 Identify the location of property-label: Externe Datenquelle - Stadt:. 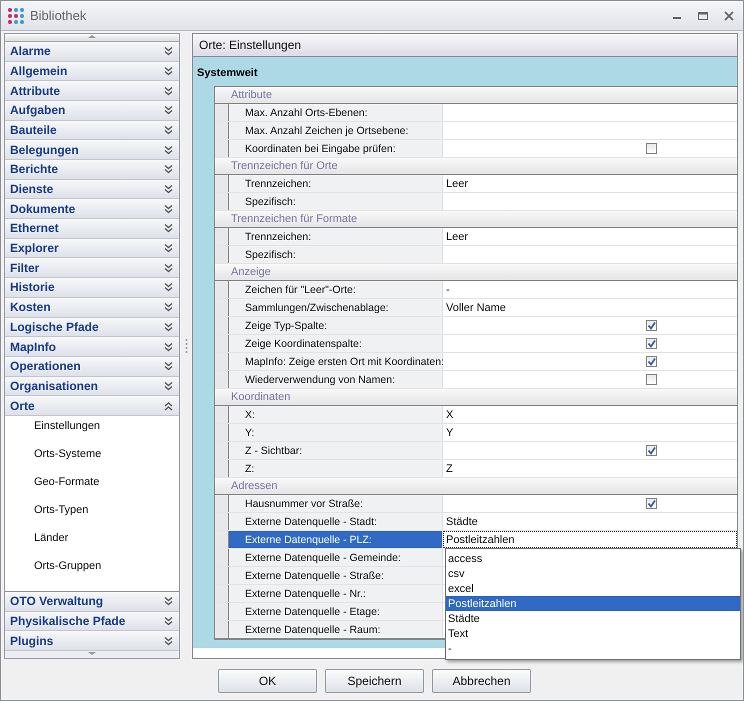
(336, 521).